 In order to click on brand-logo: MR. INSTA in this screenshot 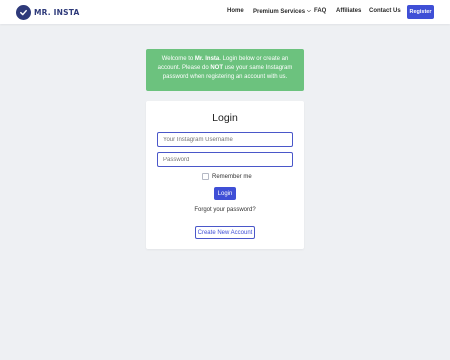, I will do `click(47, 12)`.